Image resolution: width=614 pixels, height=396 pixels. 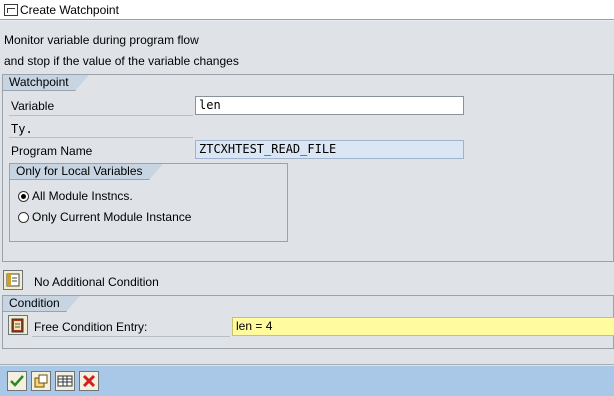 I want to click on radio-current-module-instance-label: Only Current Module Instance, so click(x=112, y=217).